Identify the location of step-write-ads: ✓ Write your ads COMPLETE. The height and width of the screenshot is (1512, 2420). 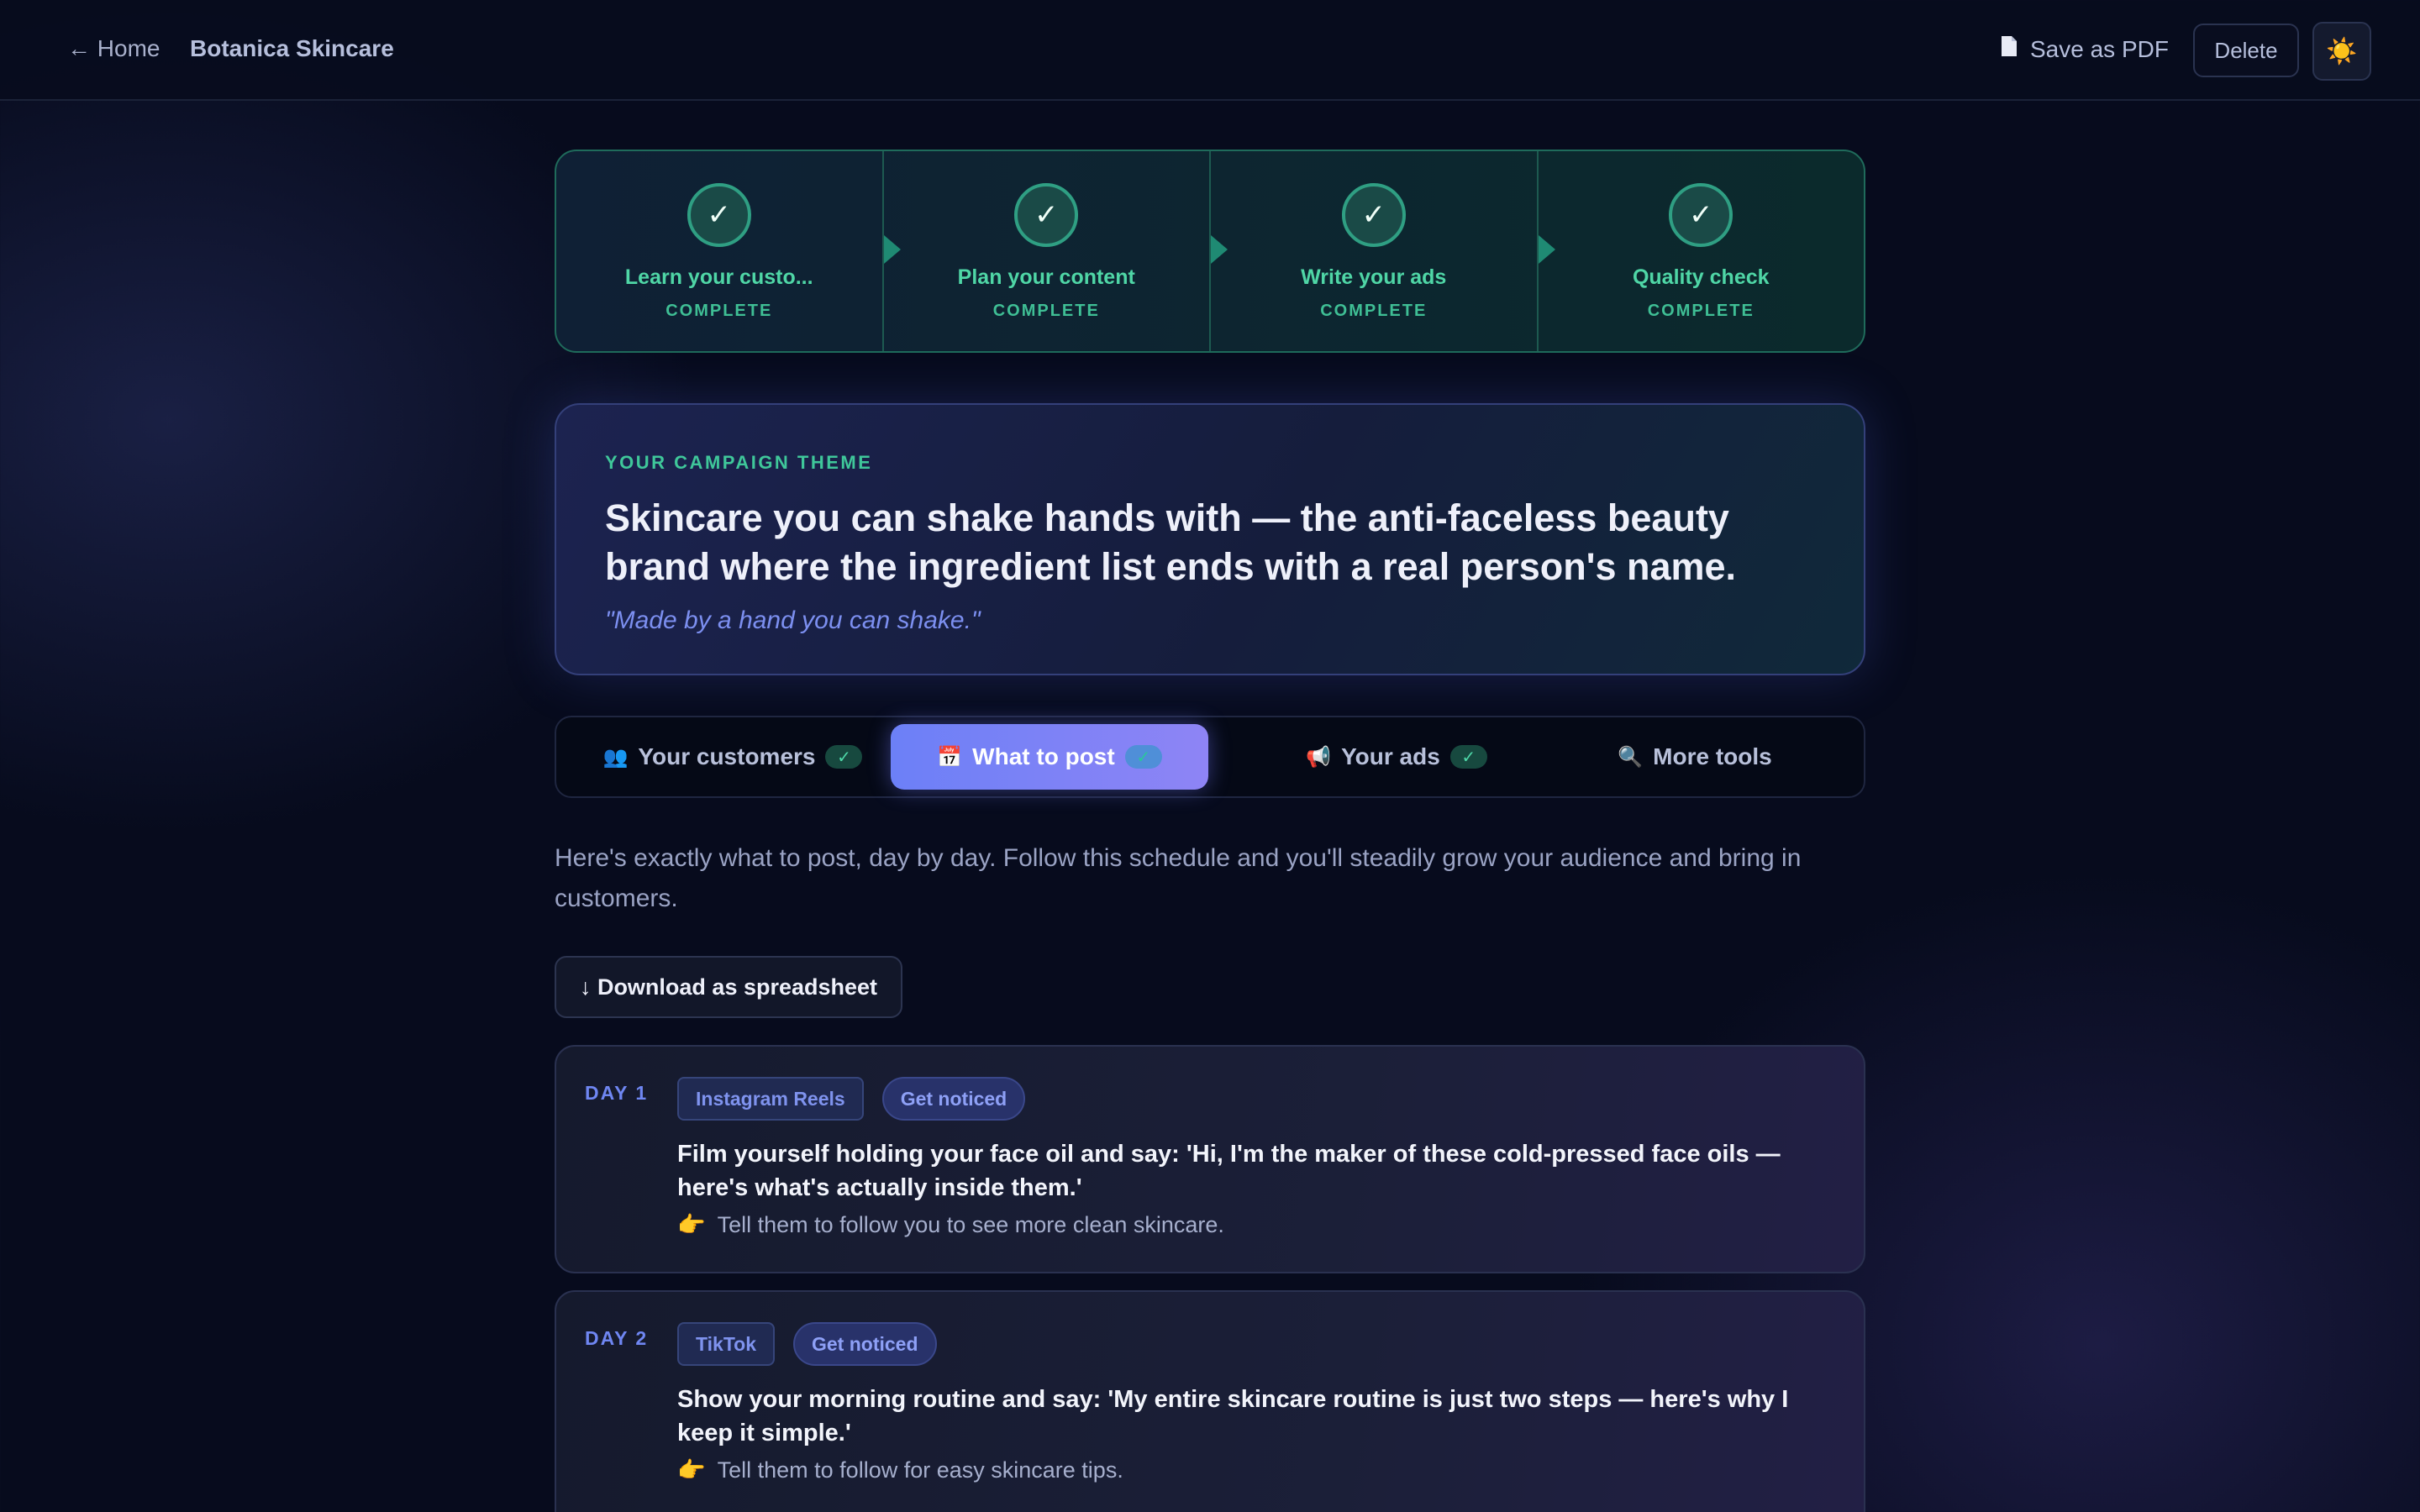
(1383, 251).